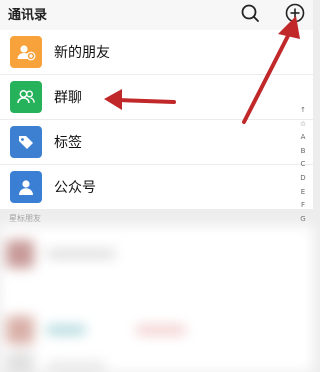  I want to click on index-star: ☆, so click(303, 125).